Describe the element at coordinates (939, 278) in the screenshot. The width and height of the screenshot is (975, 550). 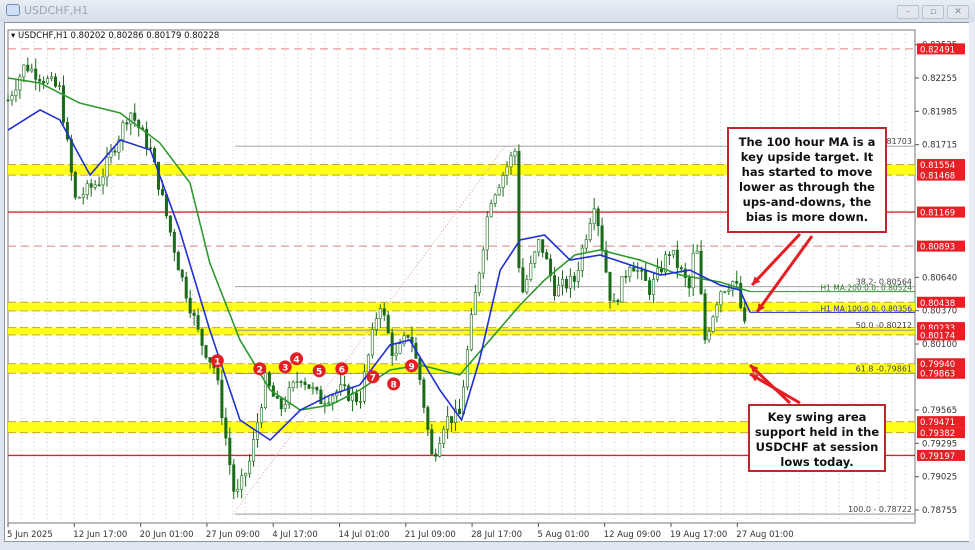
I see `y-tick-label: 0.80640` at that location.